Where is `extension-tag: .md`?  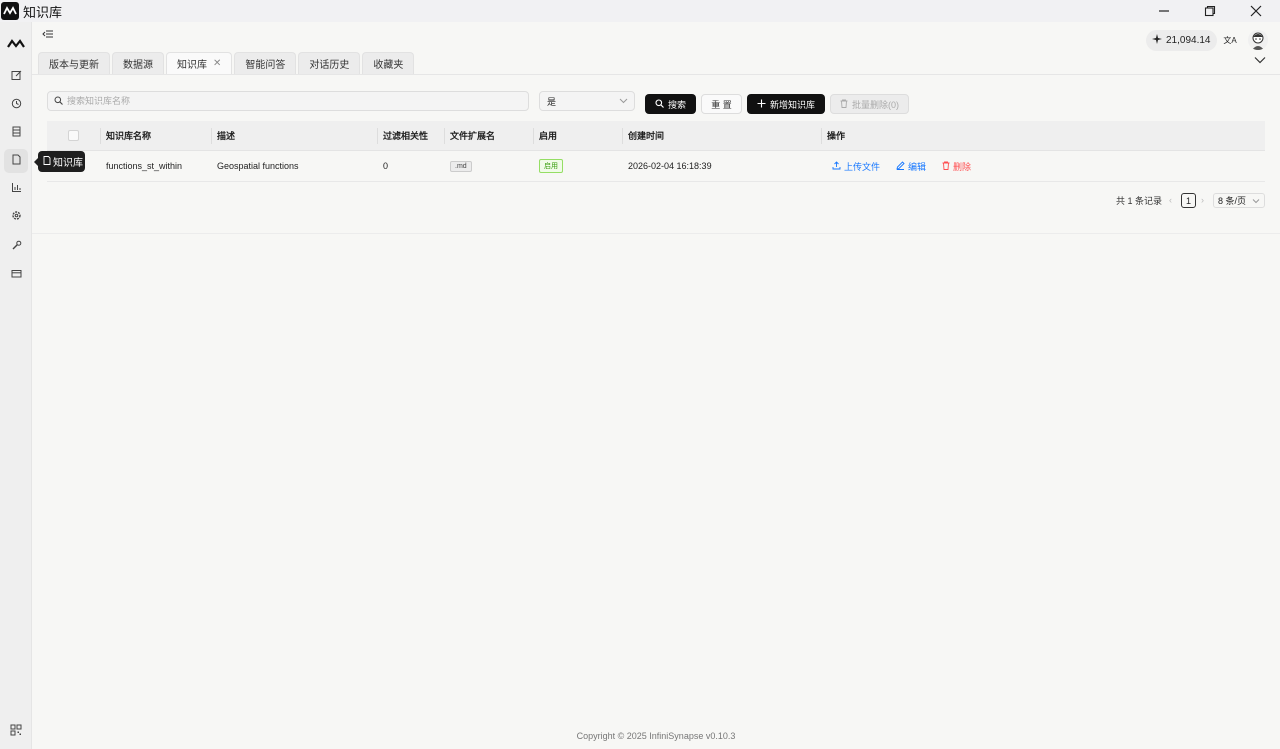
extension-tag: .md is located at coordinates (461, 166).